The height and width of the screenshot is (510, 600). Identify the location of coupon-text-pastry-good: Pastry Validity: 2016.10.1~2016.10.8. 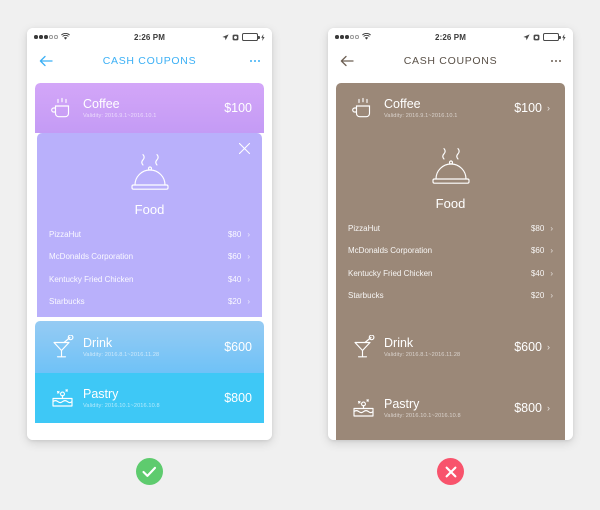
(150, 398).